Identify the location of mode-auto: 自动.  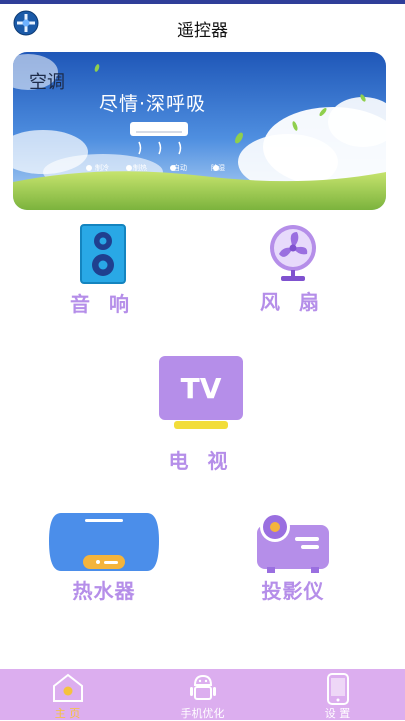
(180, 168).